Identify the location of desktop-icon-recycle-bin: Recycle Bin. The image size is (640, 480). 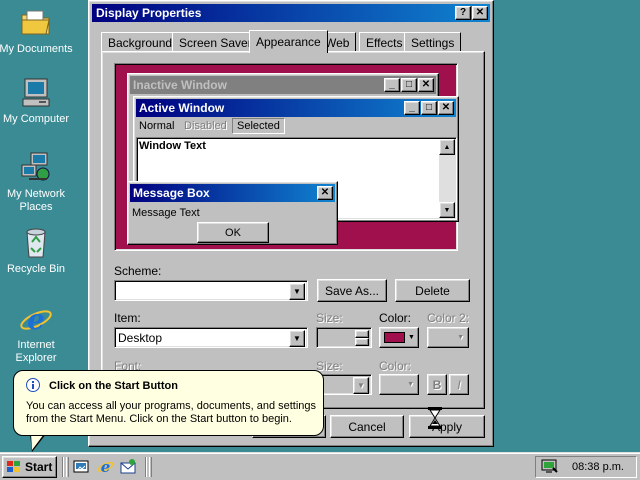
(38, 251).